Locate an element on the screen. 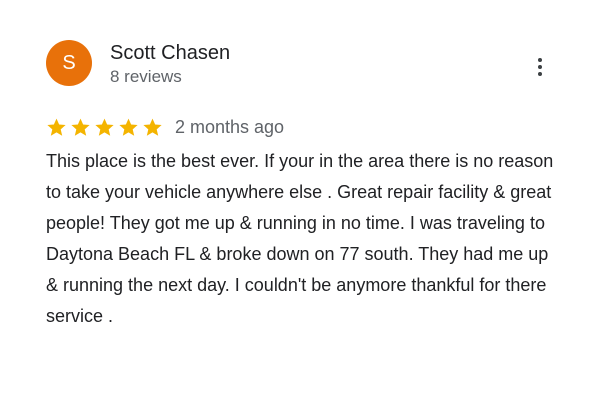 This screenshot has width=600, height=400. star-rating is located at coordinates (104, 127).